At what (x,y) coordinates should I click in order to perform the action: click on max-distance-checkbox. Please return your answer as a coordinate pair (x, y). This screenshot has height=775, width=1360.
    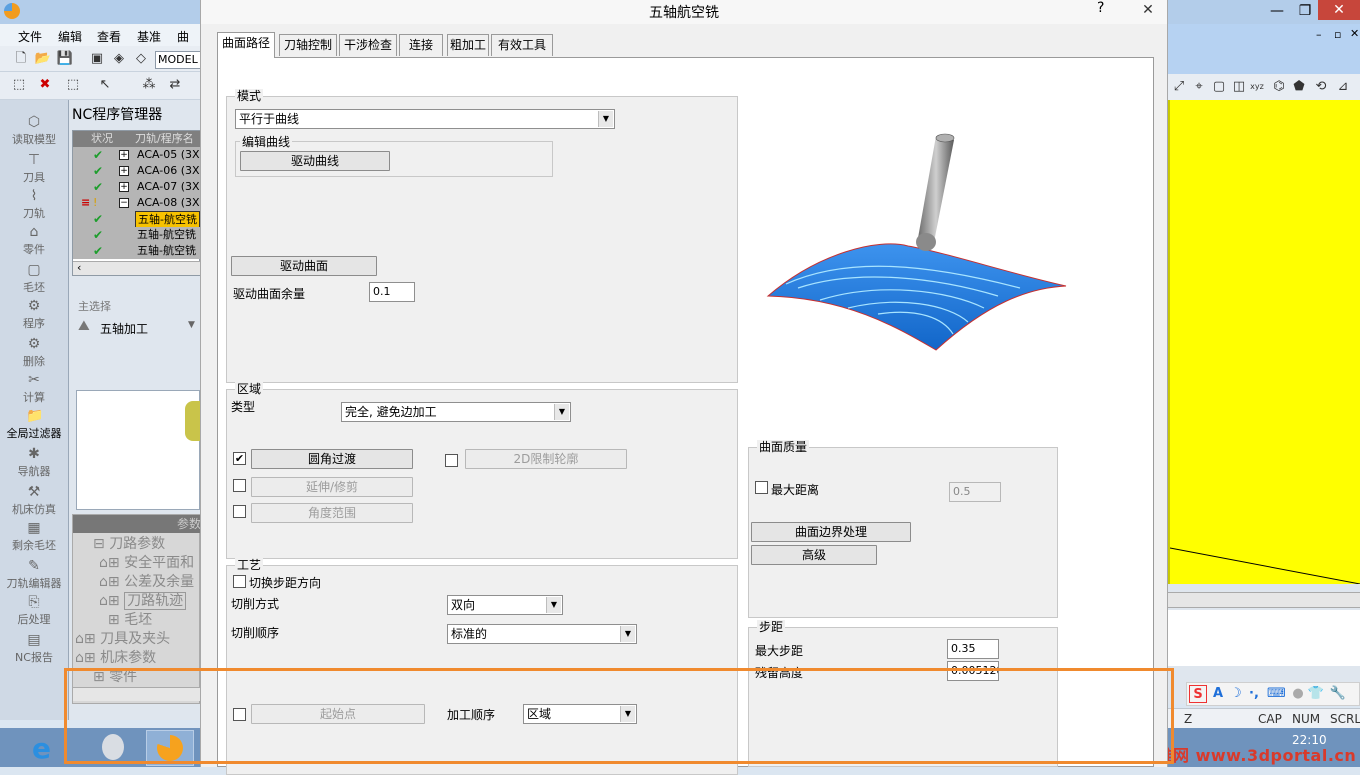
    Looking at the image, I should click on (761, 487).